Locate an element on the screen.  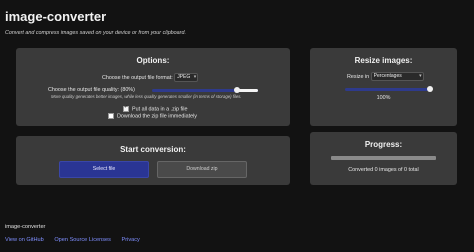
zip-label: Put all data in a .zip file is located at coordinates (160, 109).